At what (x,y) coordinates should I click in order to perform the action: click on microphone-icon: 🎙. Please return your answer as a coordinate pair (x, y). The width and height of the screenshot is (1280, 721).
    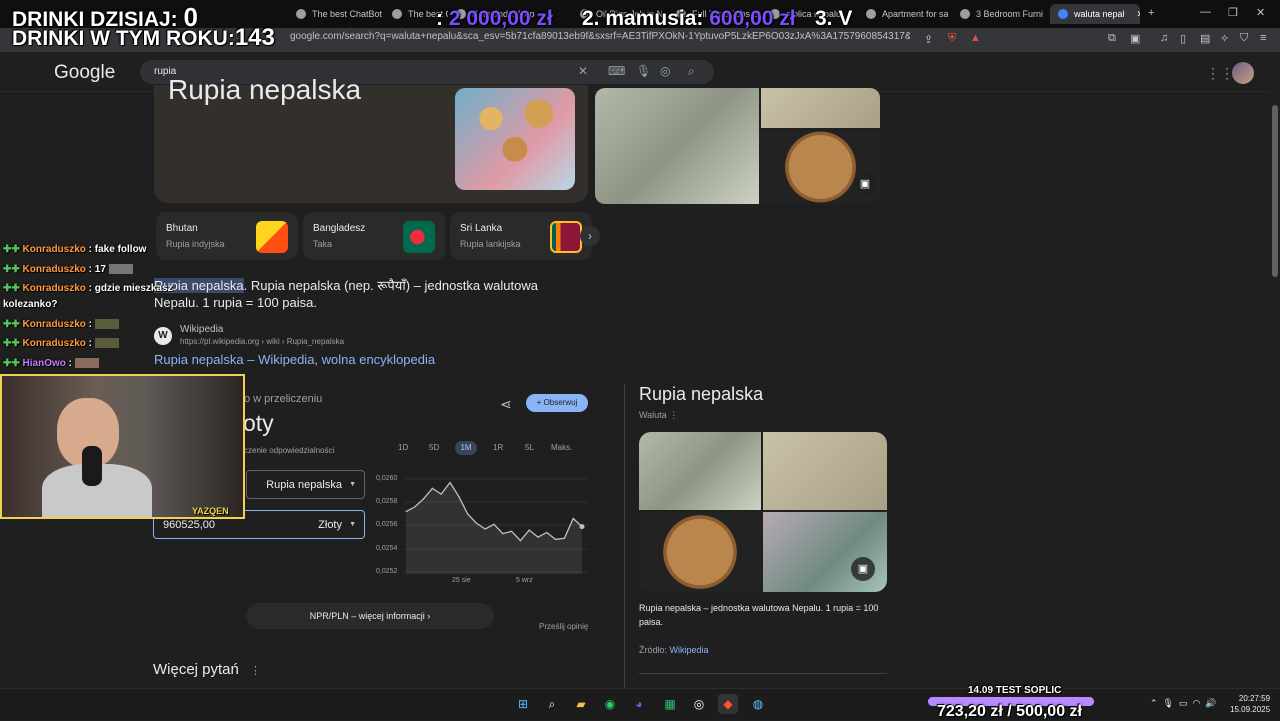
    Looking at the image, I should click on (643, 71).